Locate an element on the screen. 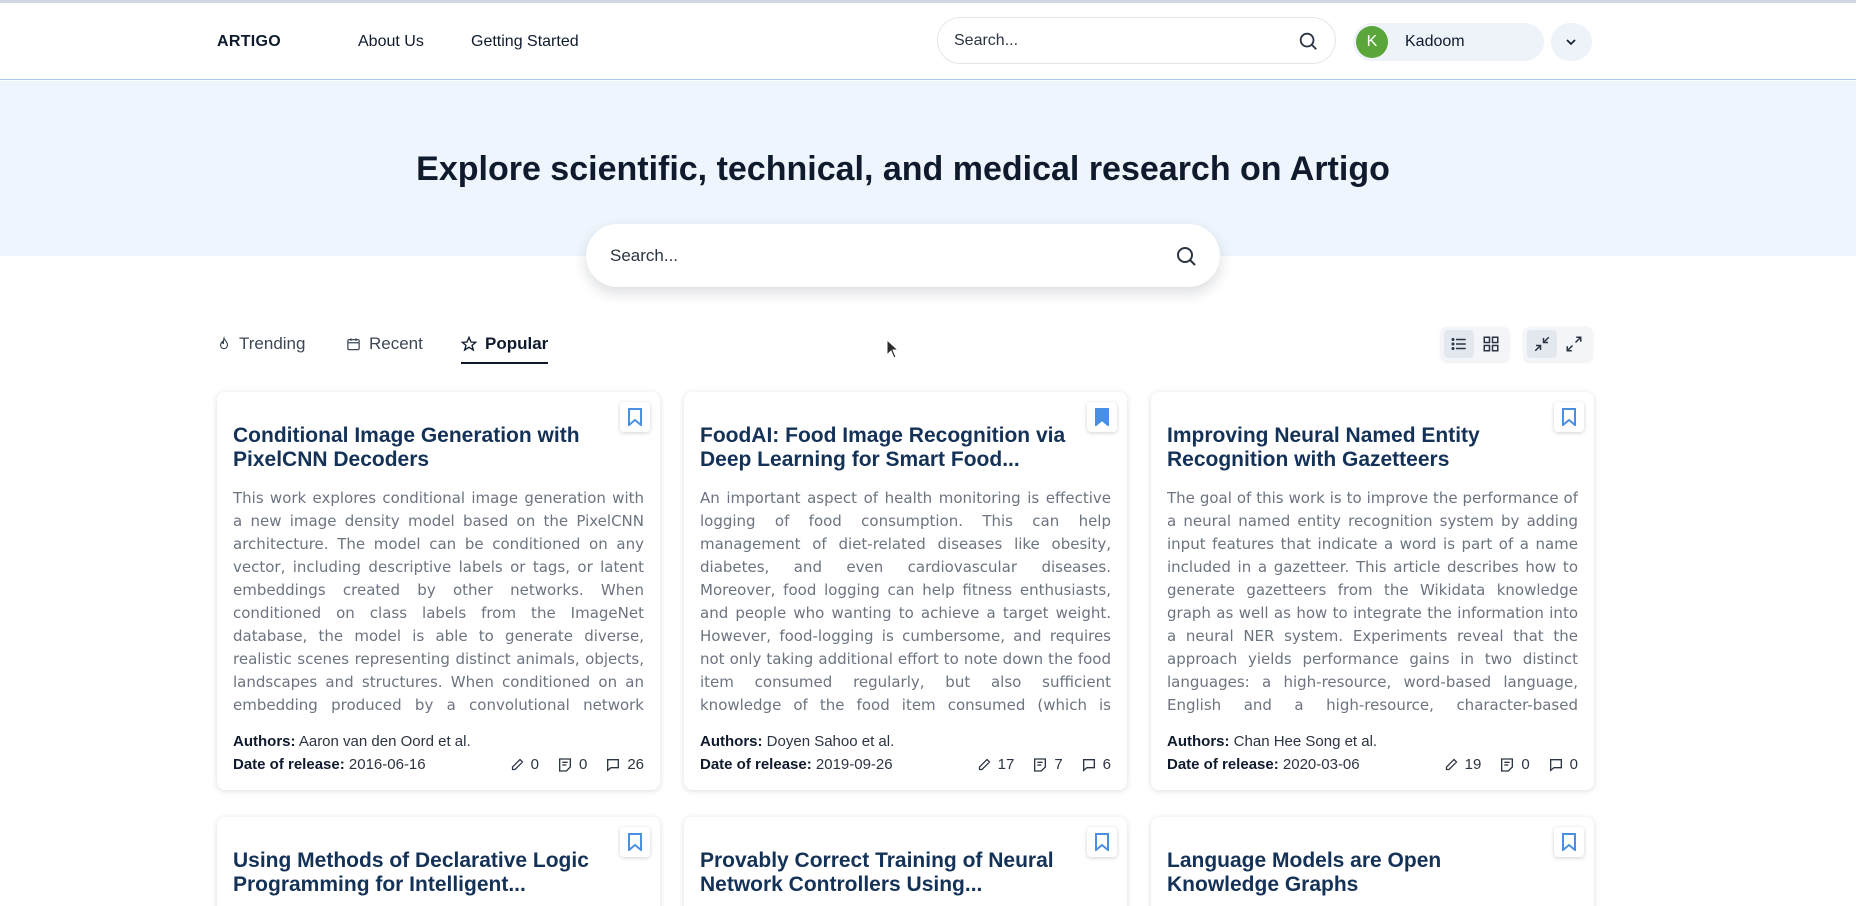 Image resolution: width=1859 pixels, height=906 pixels. comments-count: 0 is located at coordinates (1573, 764).